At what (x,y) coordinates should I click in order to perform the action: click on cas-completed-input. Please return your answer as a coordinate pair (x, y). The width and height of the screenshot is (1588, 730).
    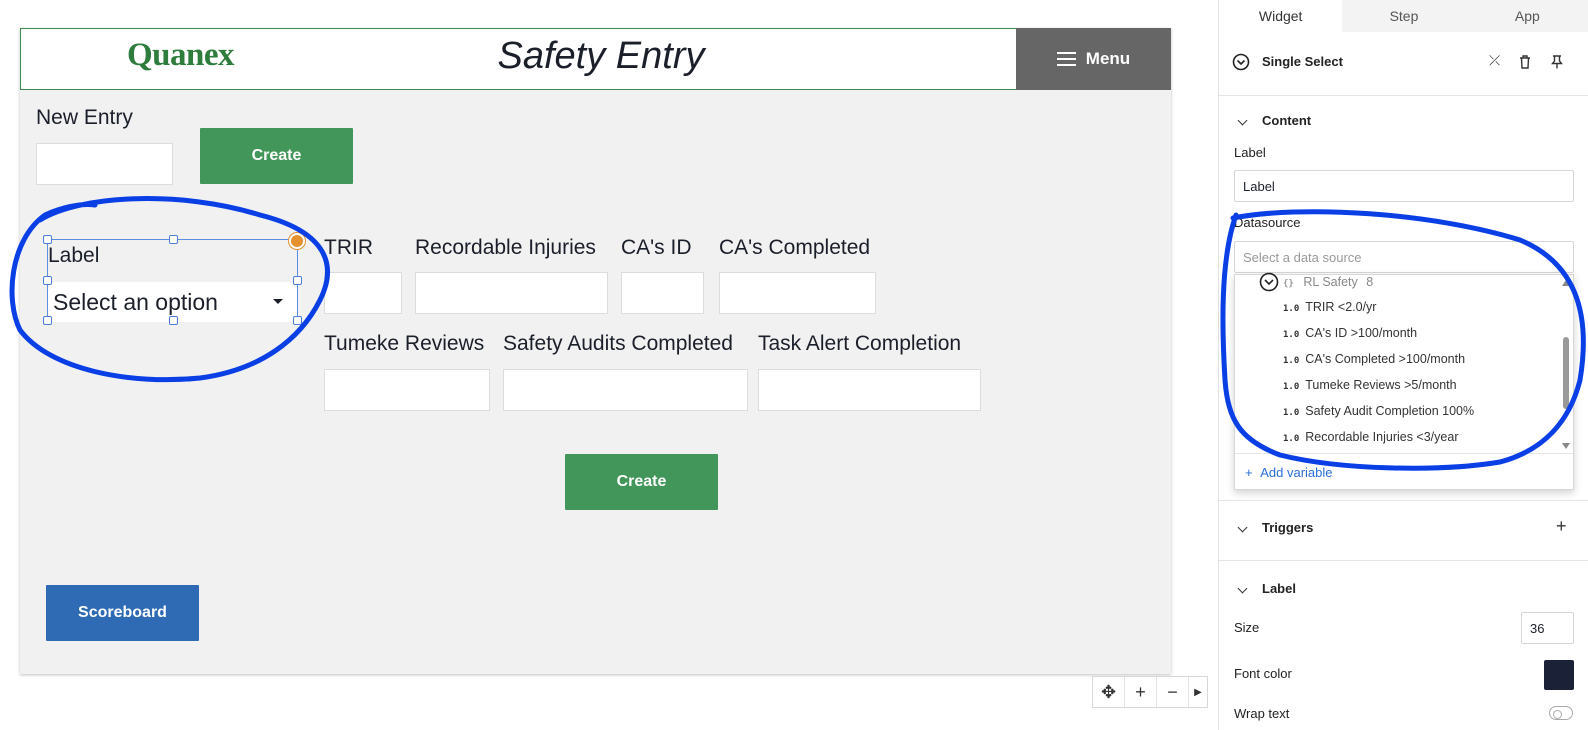
    Looking at the image, I should click on (797, 293).